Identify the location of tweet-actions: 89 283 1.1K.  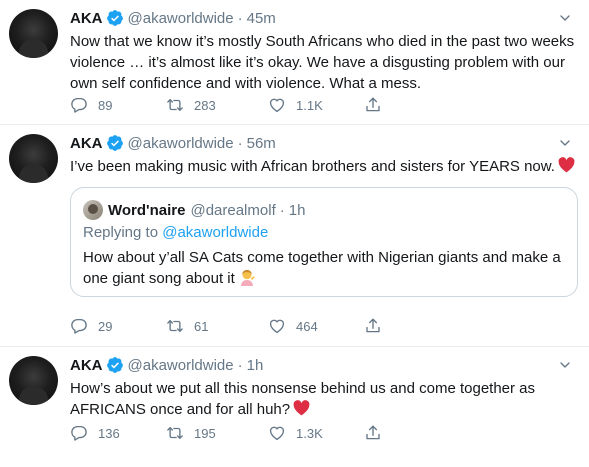
(230, 105).